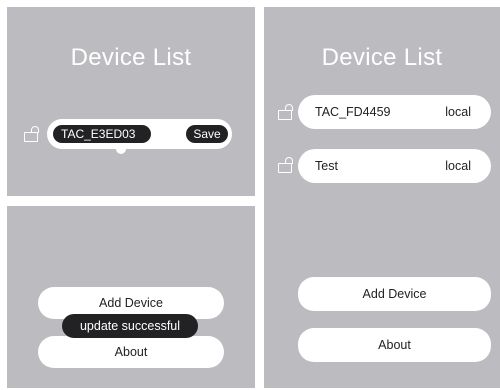 Image resolution: width=500 pixels, height=390 pixels. Describe the element at coordinates (130, 326) in the screenshot. I see `toast-message: update successful` at that location.